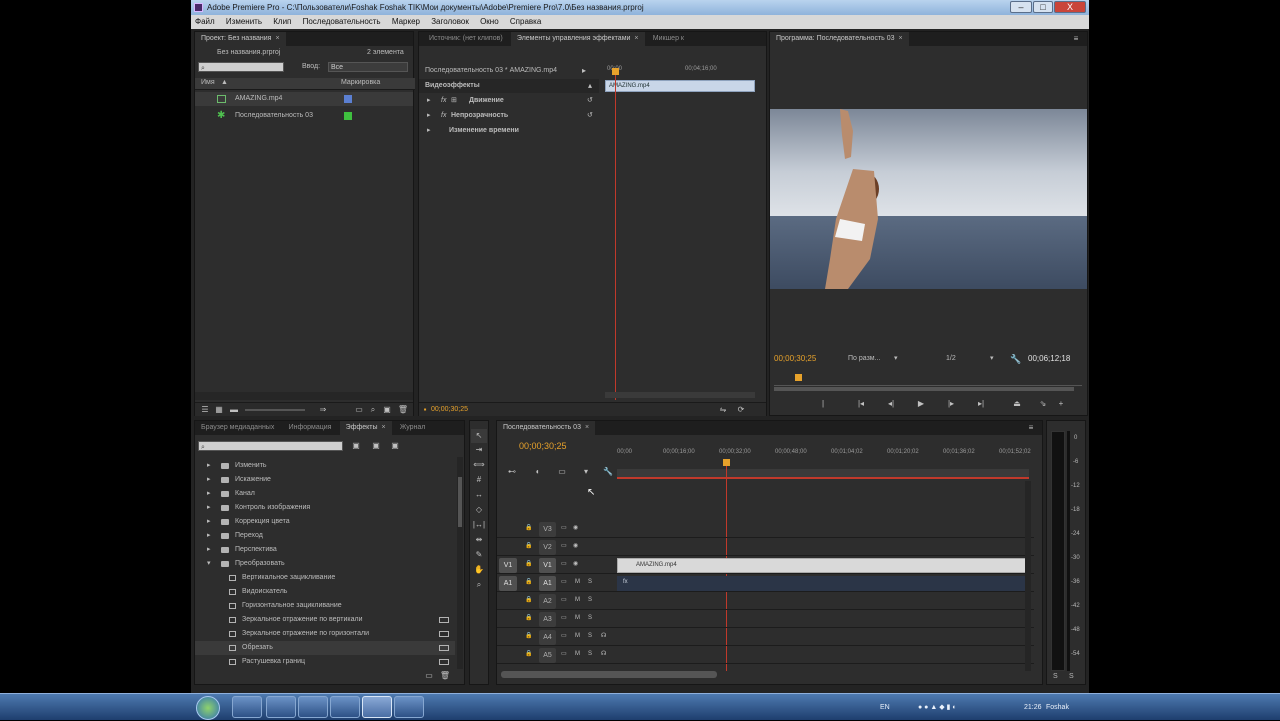 Image resolution: width=1280 pixels, height=721 pixels. I want to click on rate-stretch-tool-icon: ↔, so click(479, 495).